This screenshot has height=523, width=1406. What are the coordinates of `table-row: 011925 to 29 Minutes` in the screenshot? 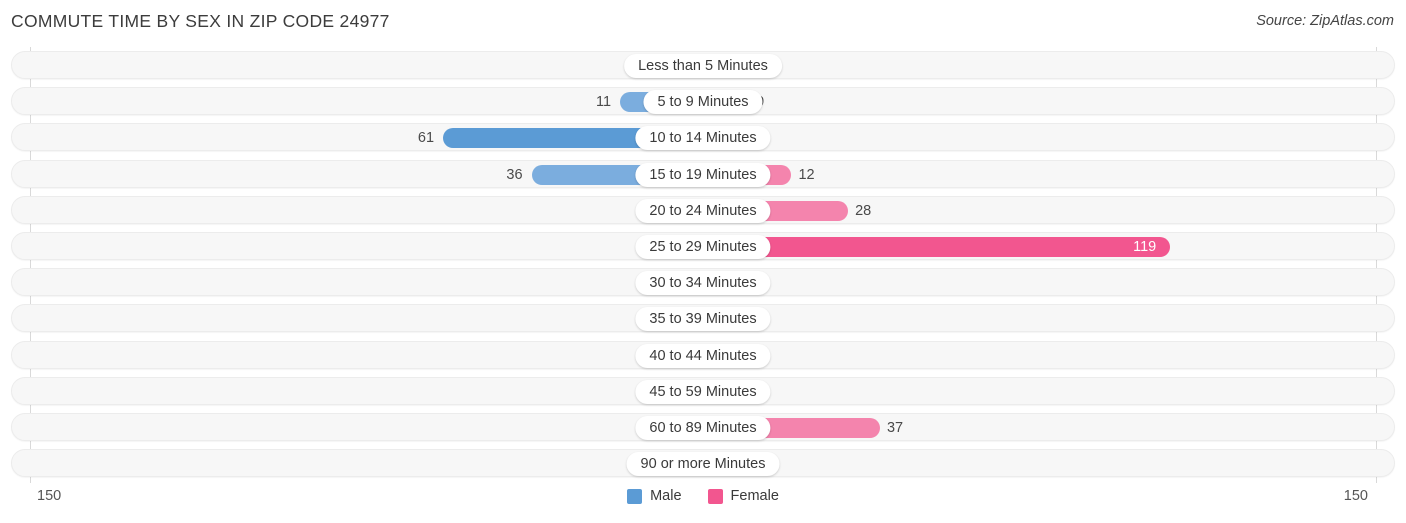 It's located at (703, 246).